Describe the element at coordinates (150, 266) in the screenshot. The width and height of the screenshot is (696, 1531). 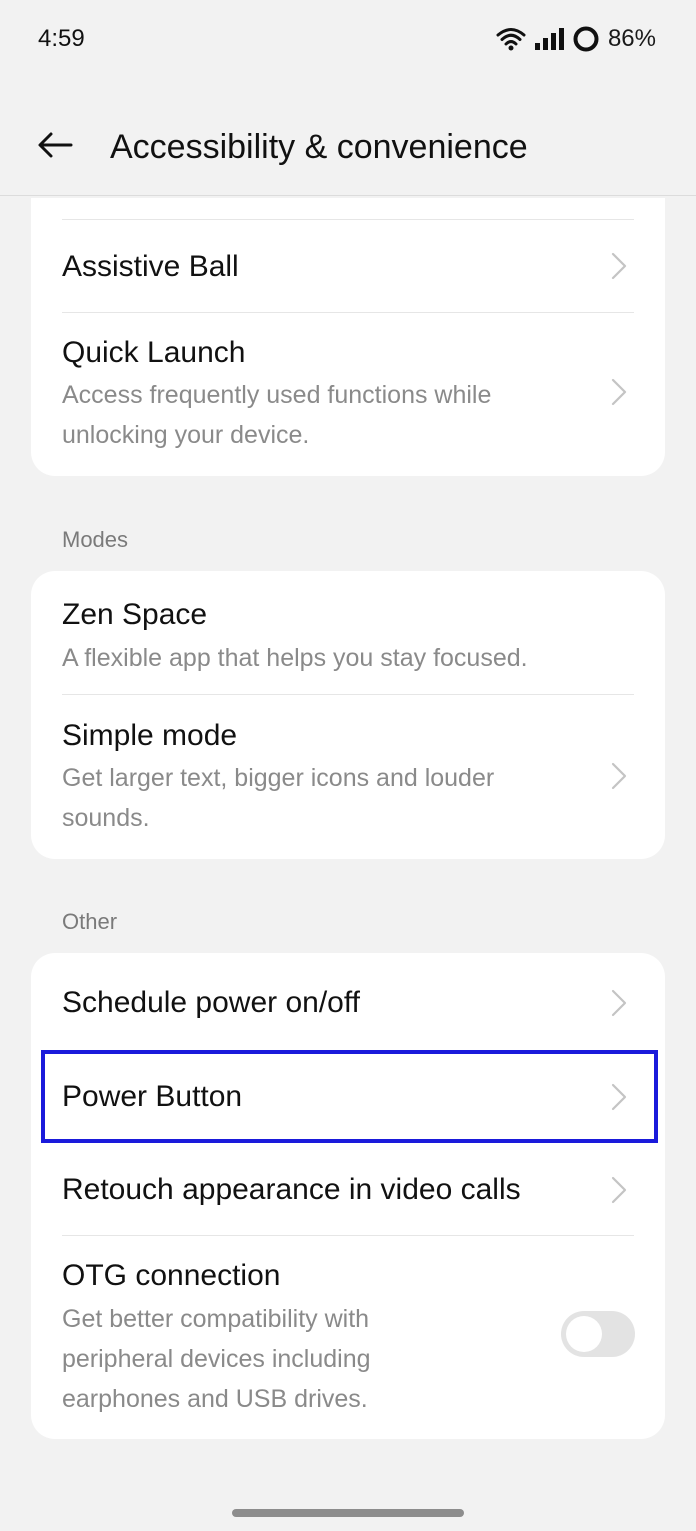
I see `item-title: Assistive Ball` at that location.